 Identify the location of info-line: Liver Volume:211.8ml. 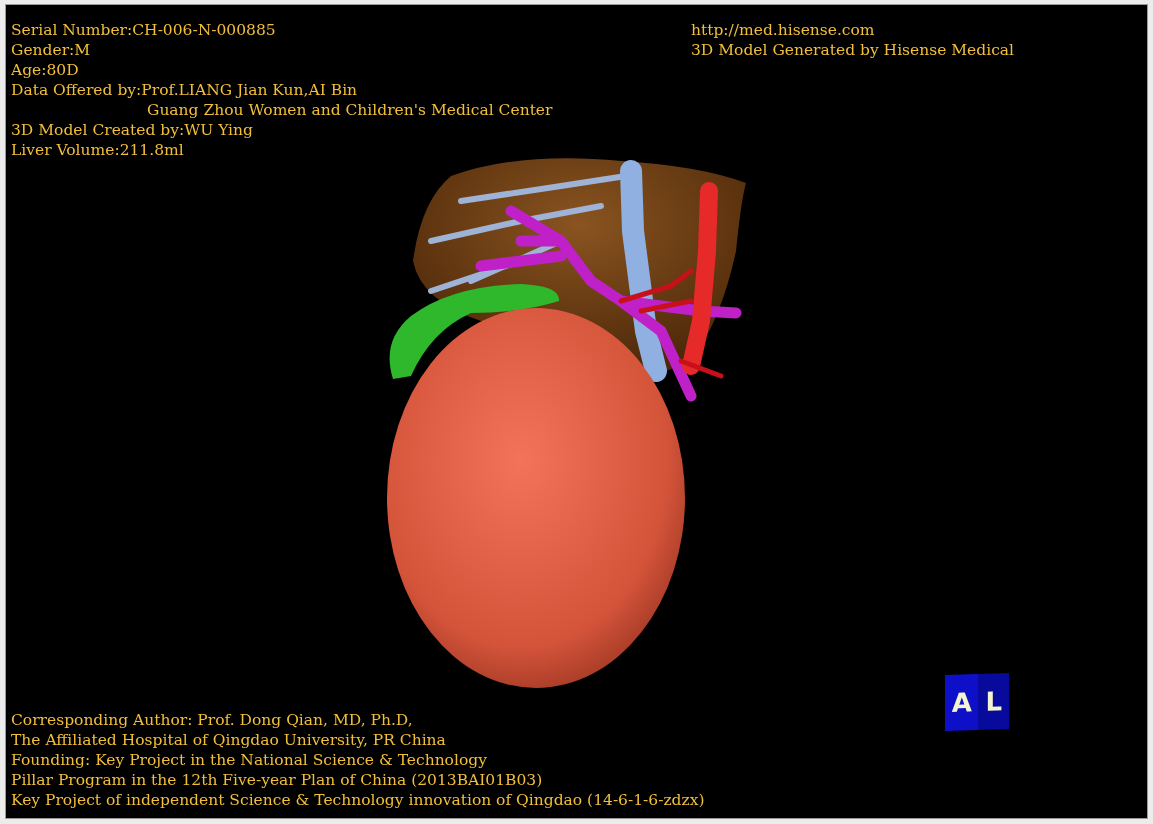
(98, 150).